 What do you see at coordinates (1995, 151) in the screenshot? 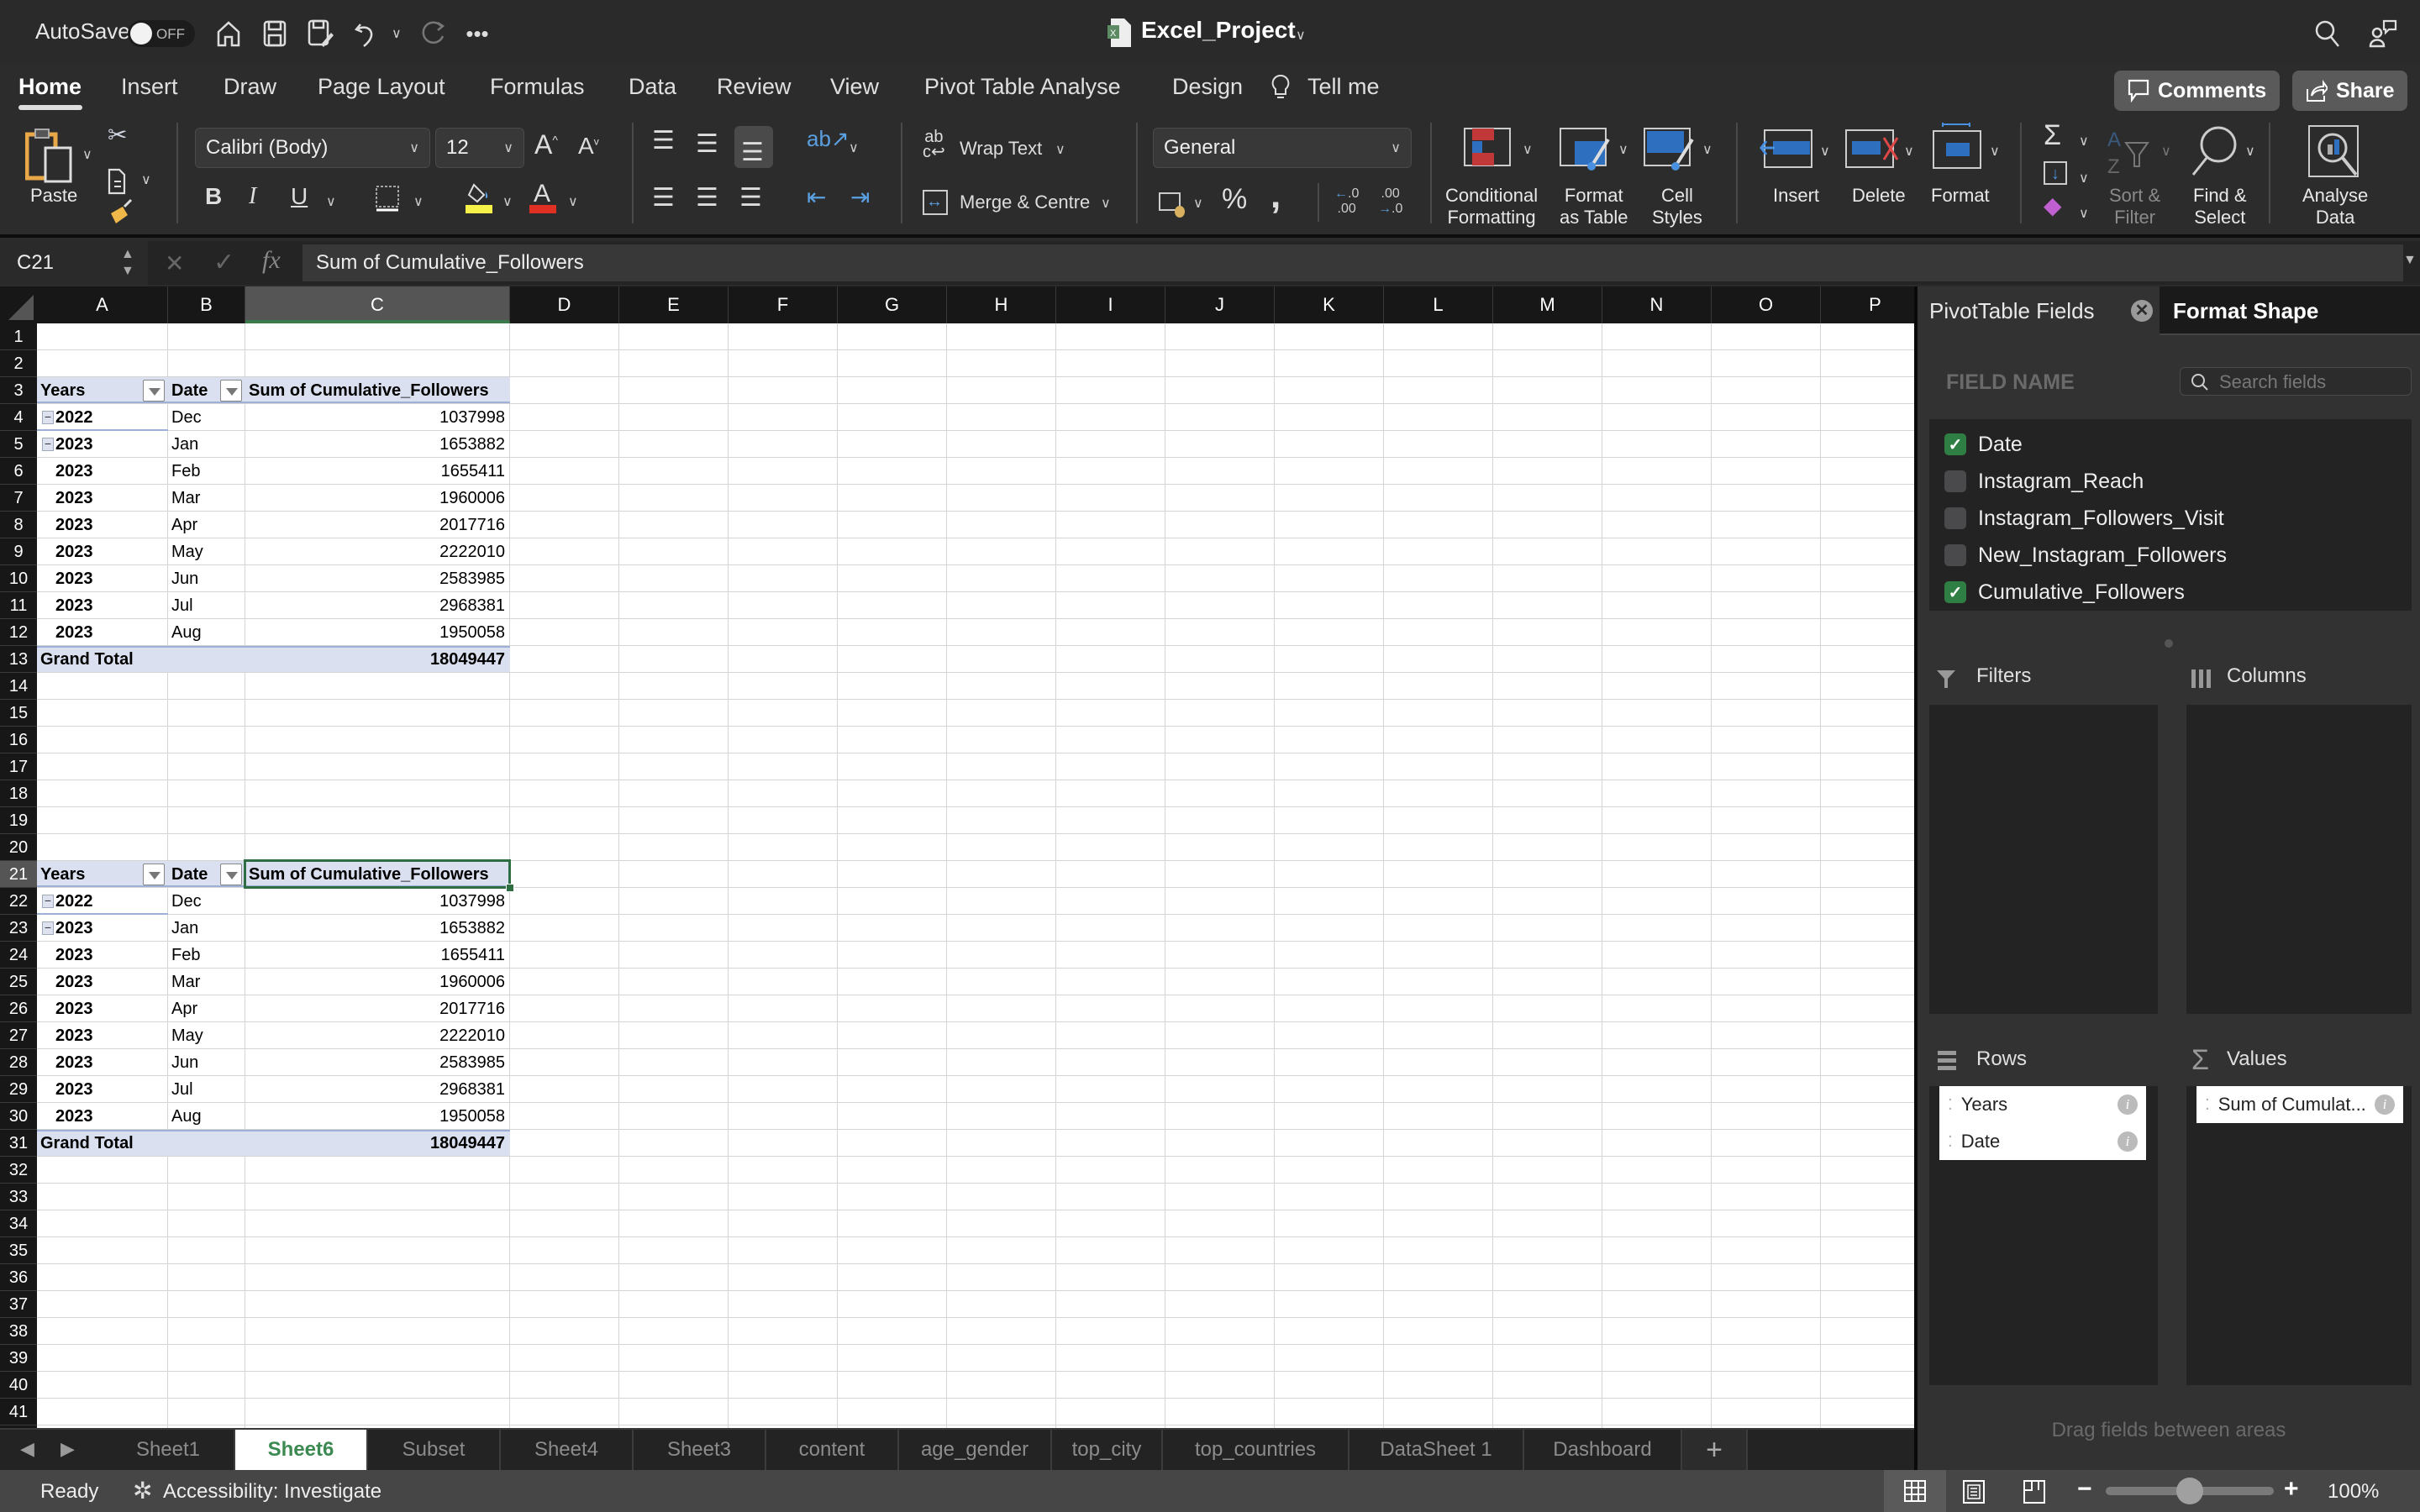
I see `format-cells-dropdown-icon: ∨` at bounding box center [1995, 151].